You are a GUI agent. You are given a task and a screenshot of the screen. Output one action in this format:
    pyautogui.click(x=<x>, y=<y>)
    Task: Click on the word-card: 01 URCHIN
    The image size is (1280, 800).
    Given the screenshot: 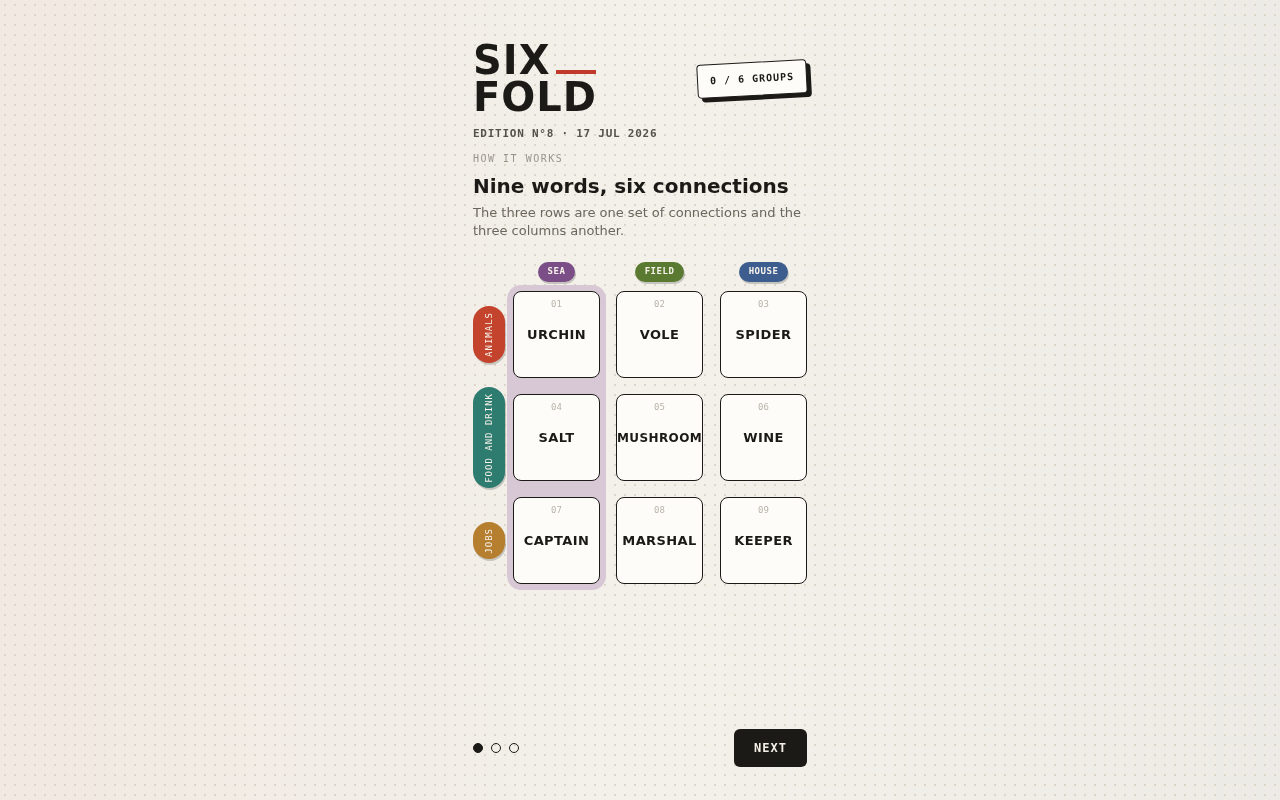 What is the action you would take?
    pyautogui.click(x=556, y=334)
    